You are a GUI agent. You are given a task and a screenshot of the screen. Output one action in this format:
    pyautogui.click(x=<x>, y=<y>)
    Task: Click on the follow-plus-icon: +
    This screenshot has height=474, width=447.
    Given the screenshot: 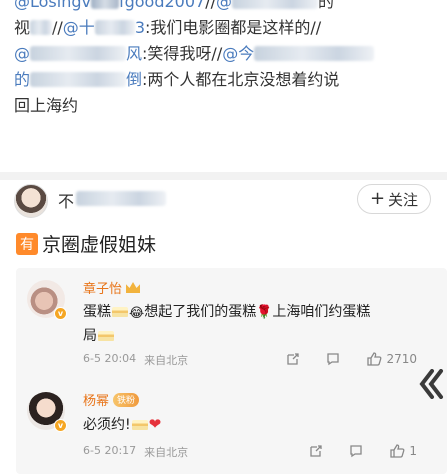 What is the action you would take?
    pyautogui.click(x=377, y=198)
    